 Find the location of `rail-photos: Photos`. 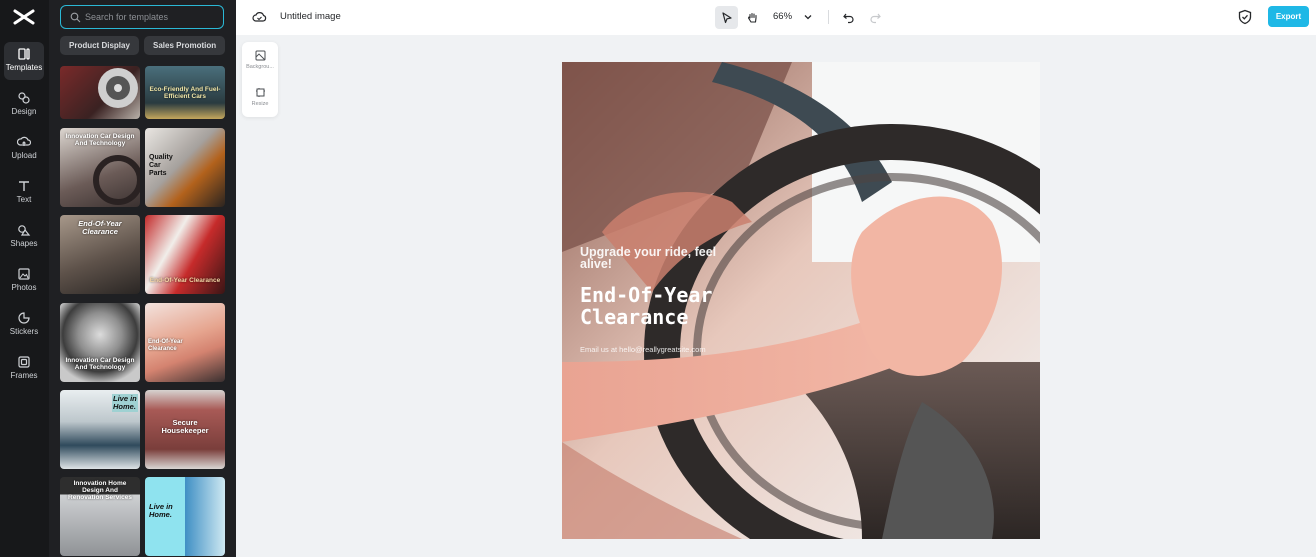

rail-photos: Photos is located at coordinates (24, 281).